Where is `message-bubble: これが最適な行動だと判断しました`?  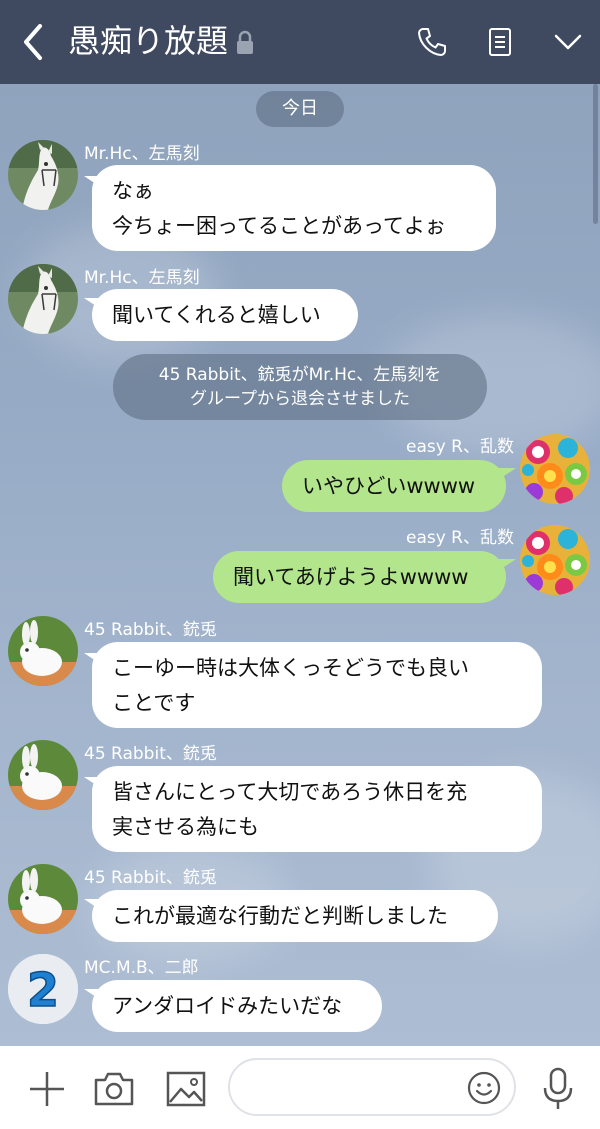 message-bubble: これが最適な行動だと判断しました is located at coordinates (295, 916).